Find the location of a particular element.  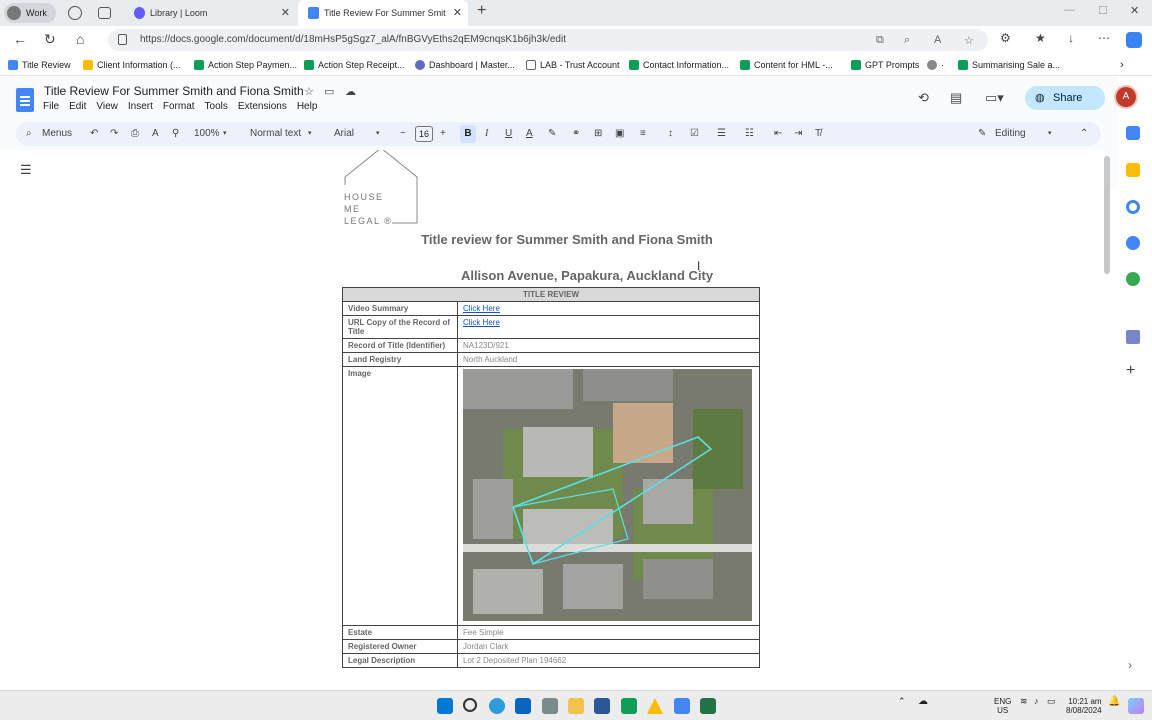

star-icon: ☆ is located at coordinates (309, 91).